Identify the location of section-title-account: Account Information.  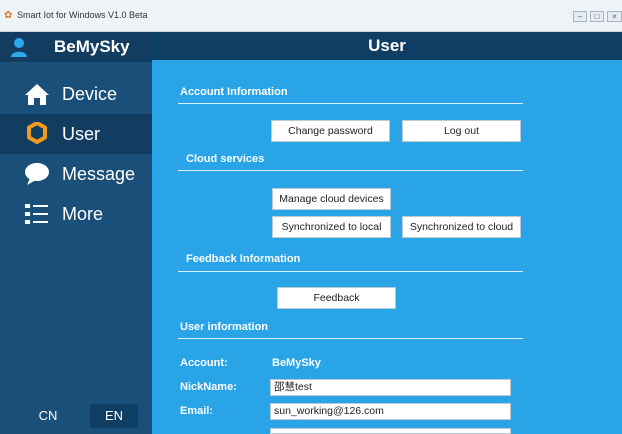
(234, 92).